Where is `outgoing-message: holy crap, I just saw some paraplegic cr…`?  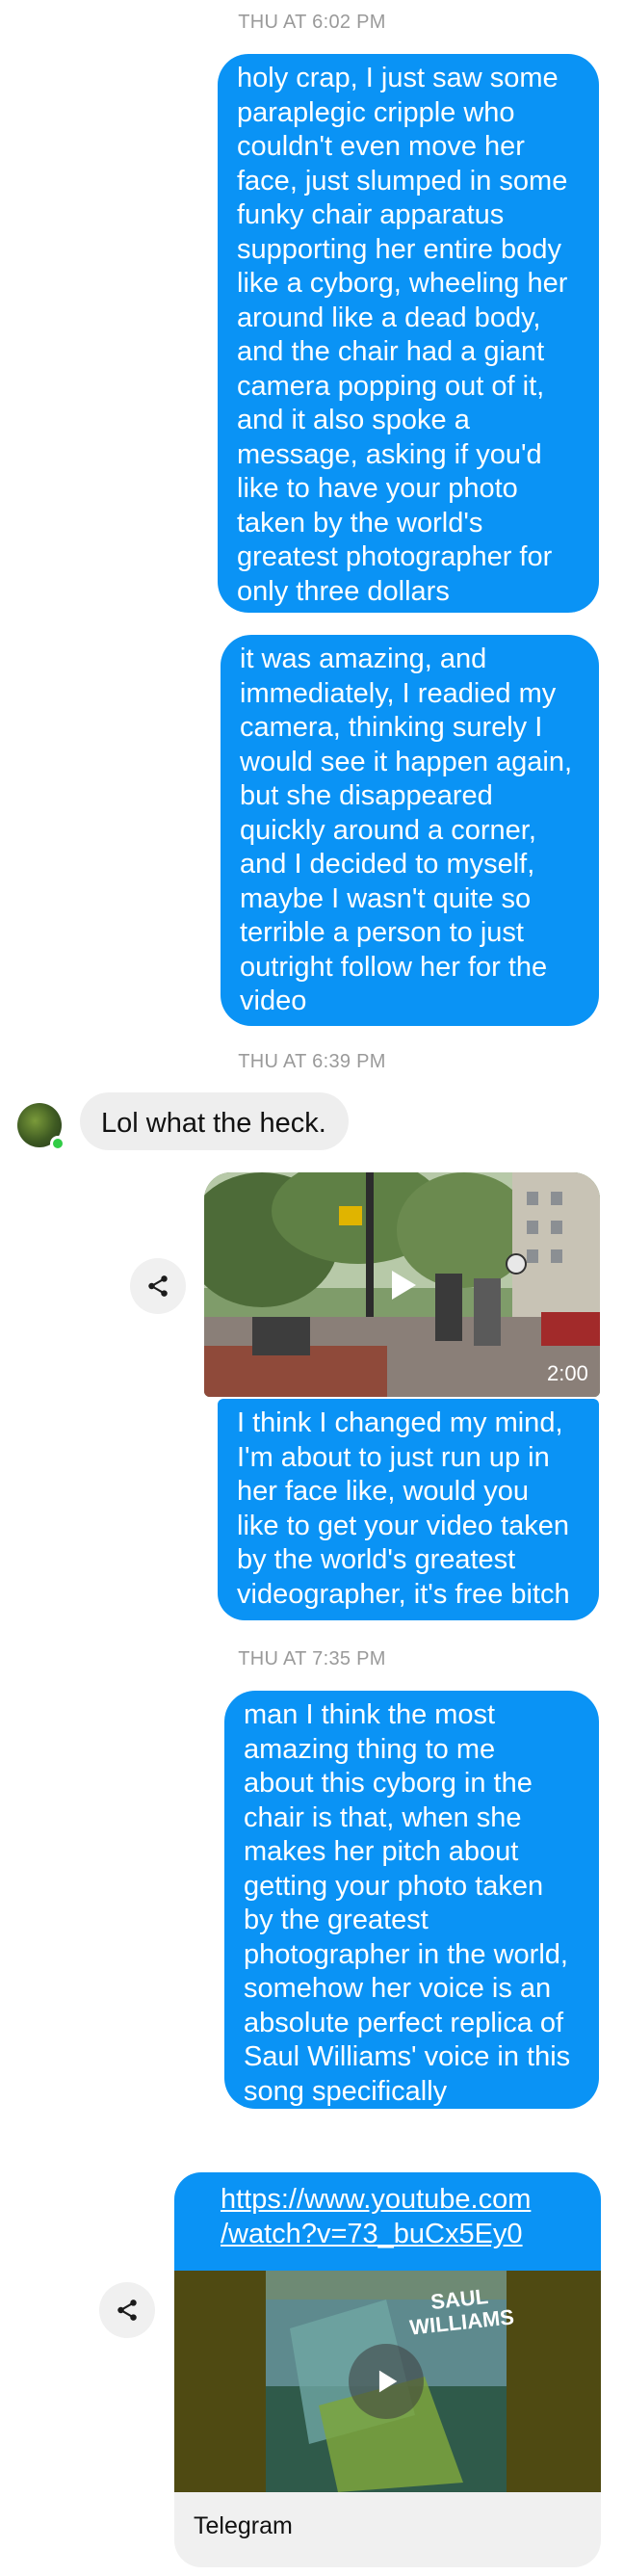 outgoing-message: holy crap, I just saw some paraplegic cr… is located at coordinates (408, 333).